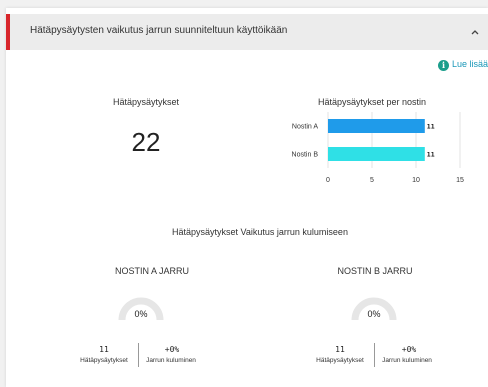  I want to click on brake-b-title: NOSTIN B JARRU, so click(375, 271).